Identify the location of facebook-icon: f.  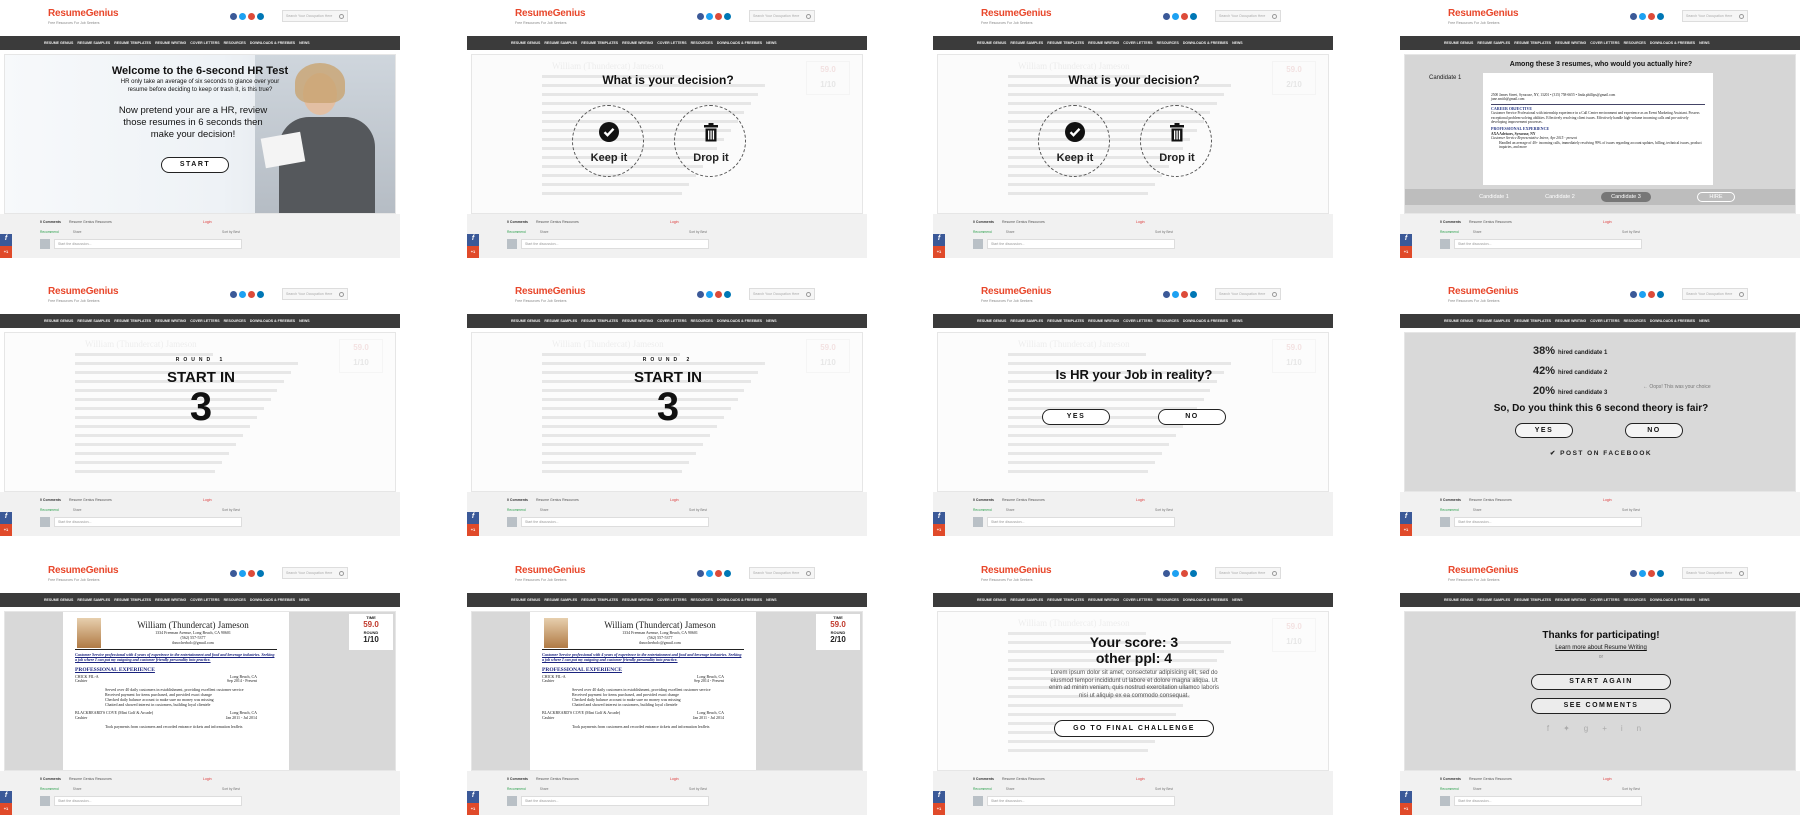
(1555, 728).